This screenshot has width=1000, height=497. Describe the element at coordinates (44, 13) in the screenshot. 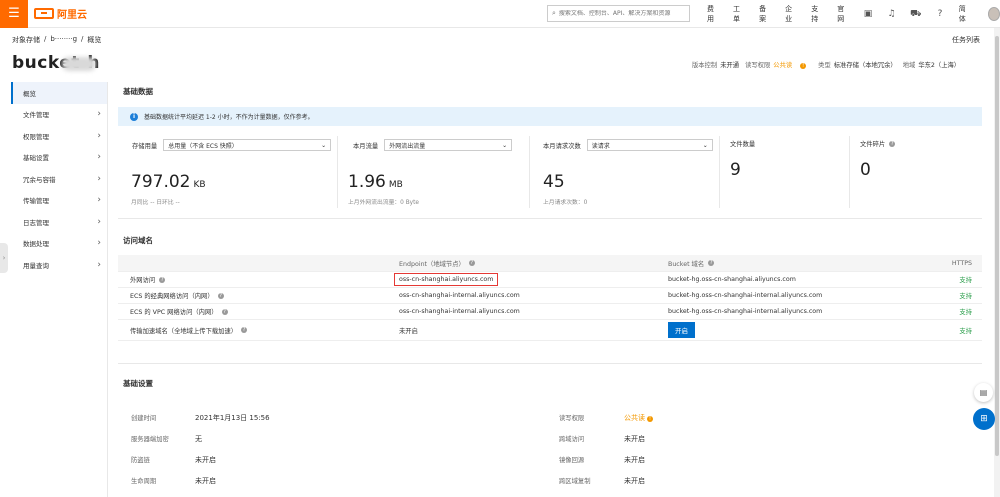

I see `aliyun-logo-icon` at that location.